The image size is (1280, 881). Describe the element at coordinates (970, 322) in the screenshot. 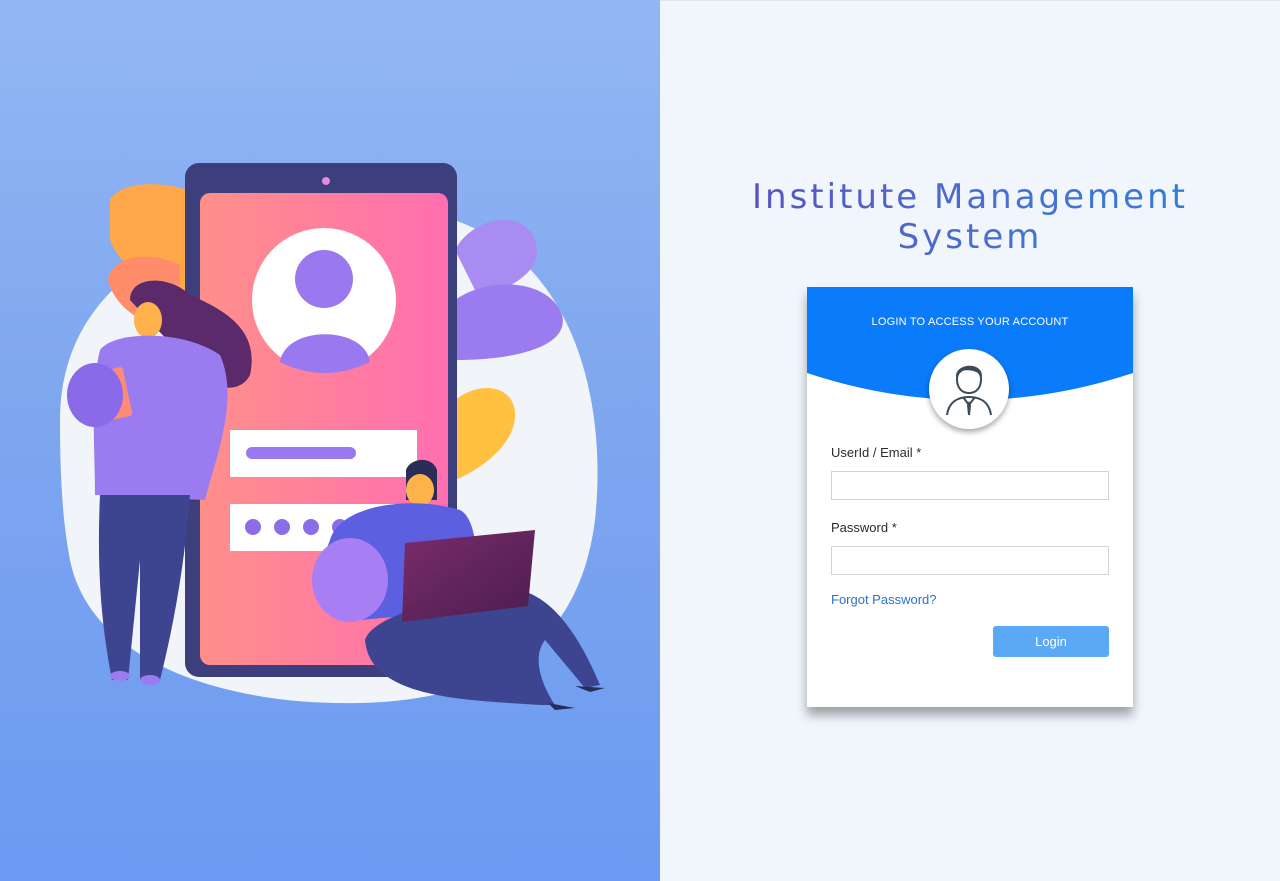

I see `card-header-title: LOGIN TO ACCESS YOUR ACCOUNT` at that location.